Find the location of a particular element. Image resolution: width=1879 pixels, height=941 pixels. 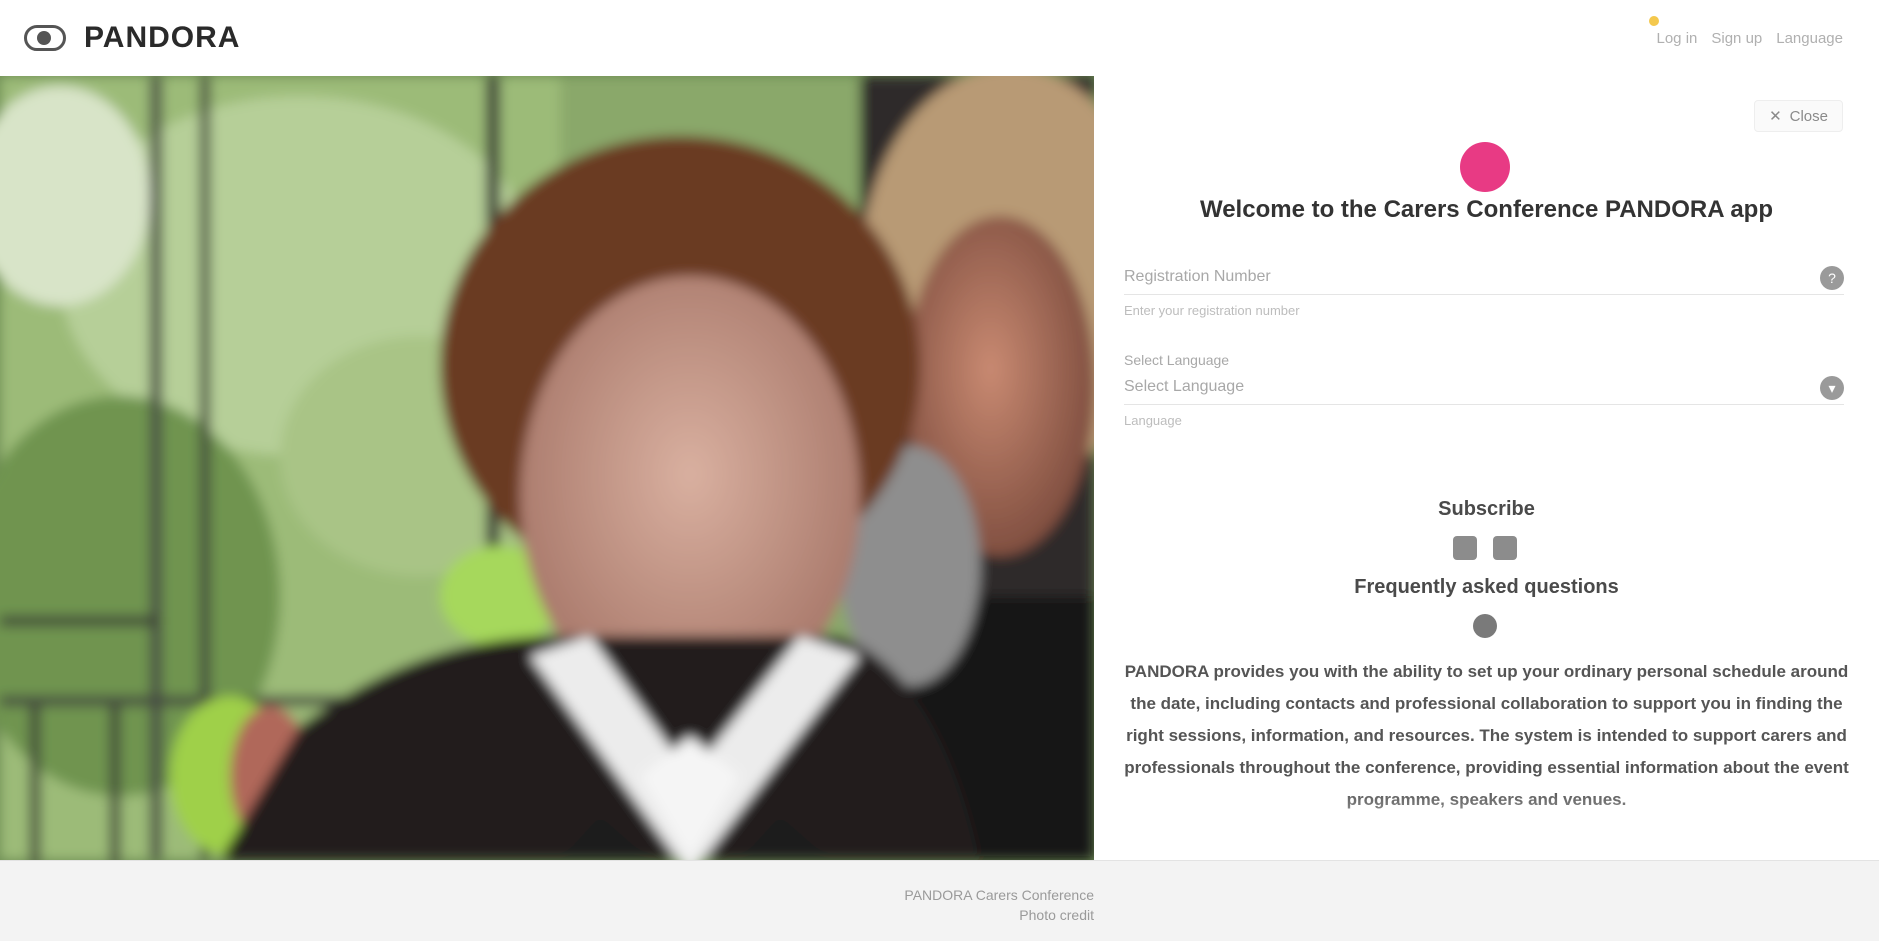

language-field: Select Language ▾ Language is located at coordinates (1484, 390).